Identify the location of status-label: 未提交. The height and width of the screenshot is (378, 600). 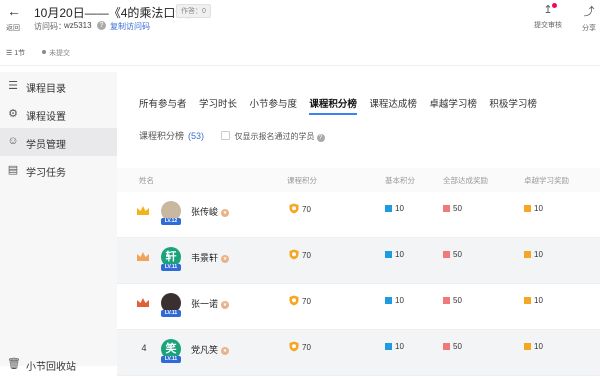
(59, 53).